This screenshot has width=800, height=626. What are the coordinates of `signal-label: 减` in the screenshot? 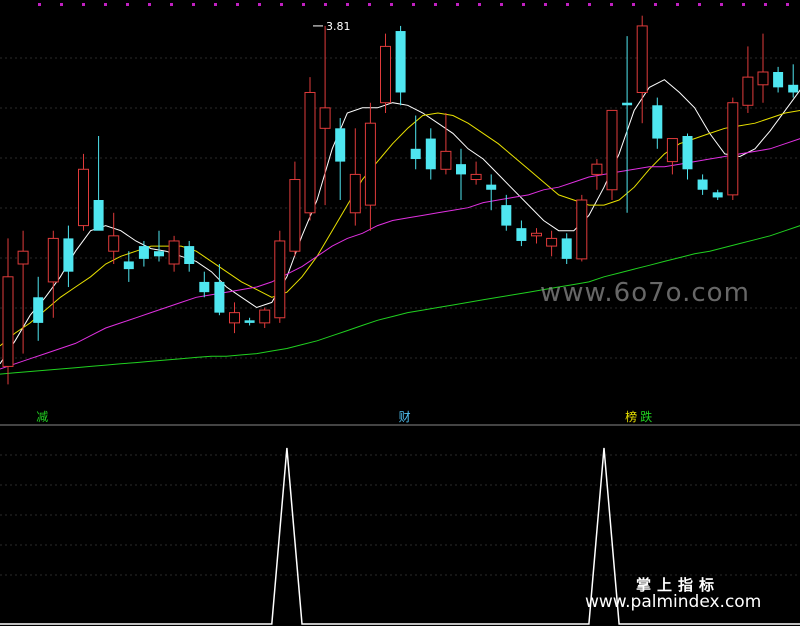 It's located at (42, 417).